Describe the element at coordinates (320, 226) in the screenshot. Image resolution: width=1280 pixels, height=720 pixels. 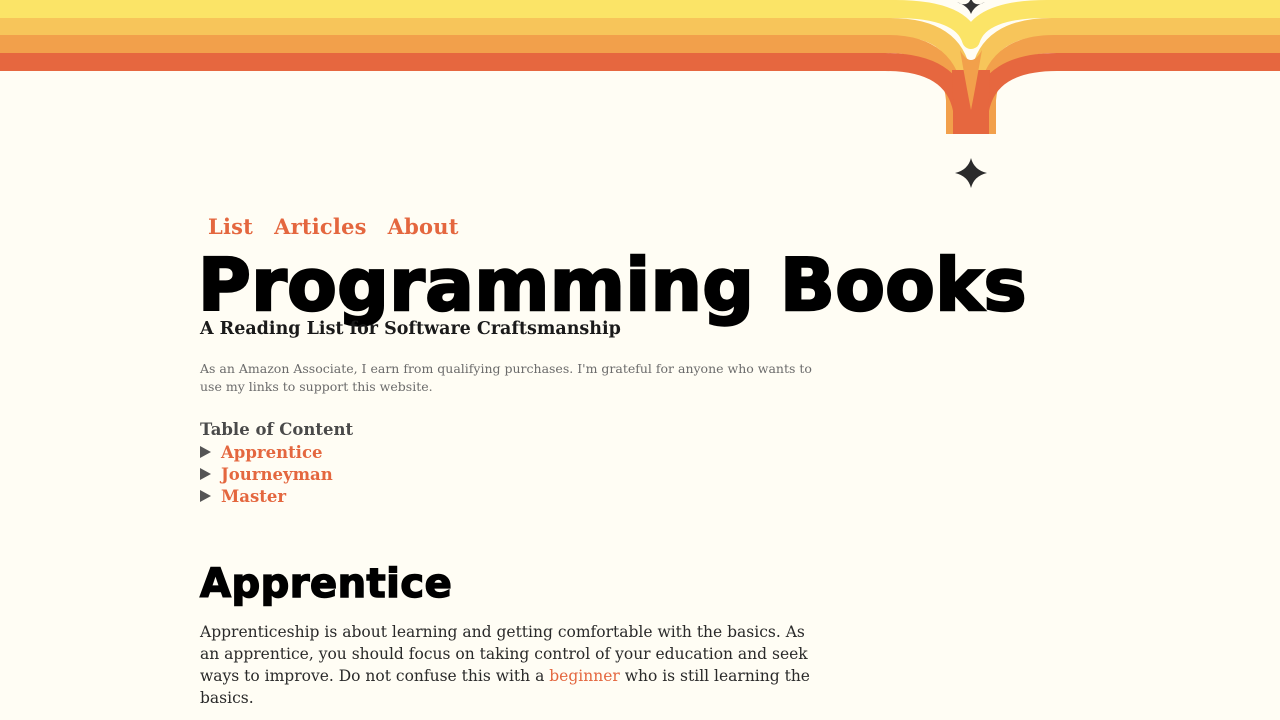
I see `nav-link-articles: Articles` at that location.